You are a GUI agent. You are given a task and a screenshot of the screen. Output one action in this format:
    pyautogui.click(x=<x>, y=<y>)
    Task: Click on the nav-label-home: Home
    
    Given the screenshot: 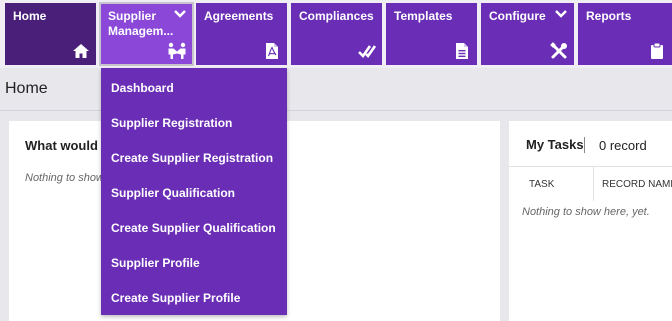 What is the action you would take?
    pyautogui.click(x=30, y=16)
    